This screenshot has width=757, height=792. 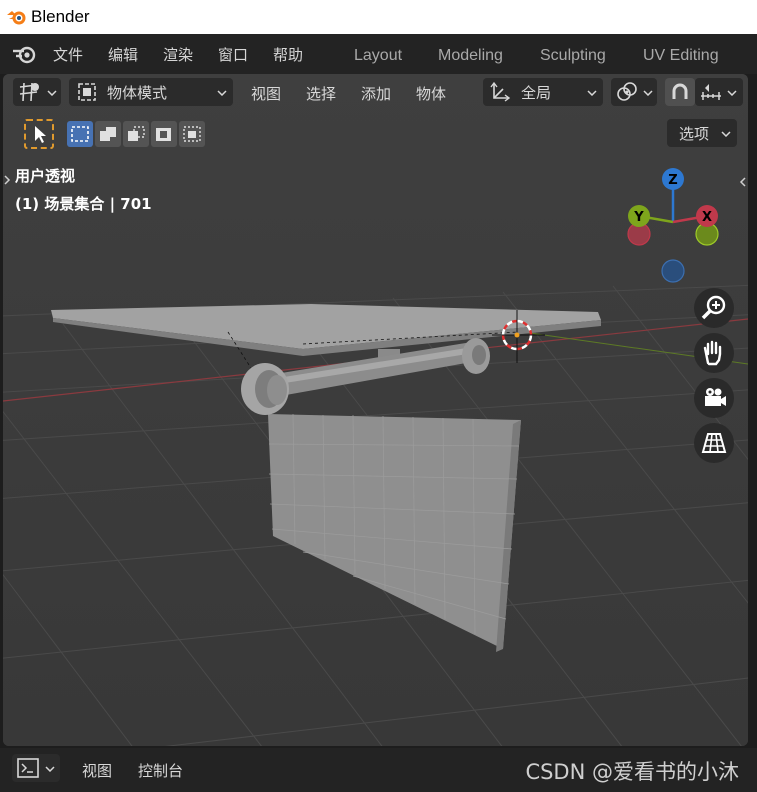 What do you see at coordinates (97, 770) in the screenshot?
I see `console-menu-view: 视图` at bounding box center [97, 770].